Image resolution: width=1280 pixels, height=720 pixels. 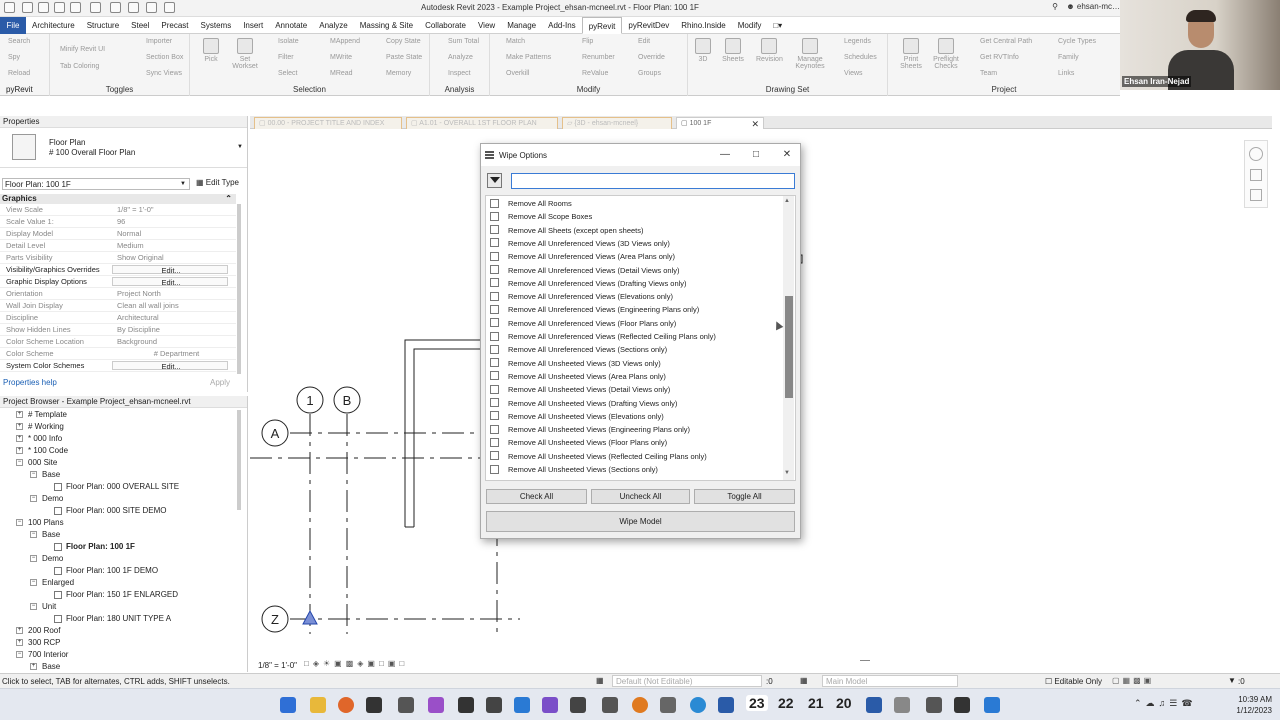 What do you see at coordinates (1006, 41) in the screenshot?
I see `get-central-path-button: Get Central Path` at bounding box center [1006, 41].